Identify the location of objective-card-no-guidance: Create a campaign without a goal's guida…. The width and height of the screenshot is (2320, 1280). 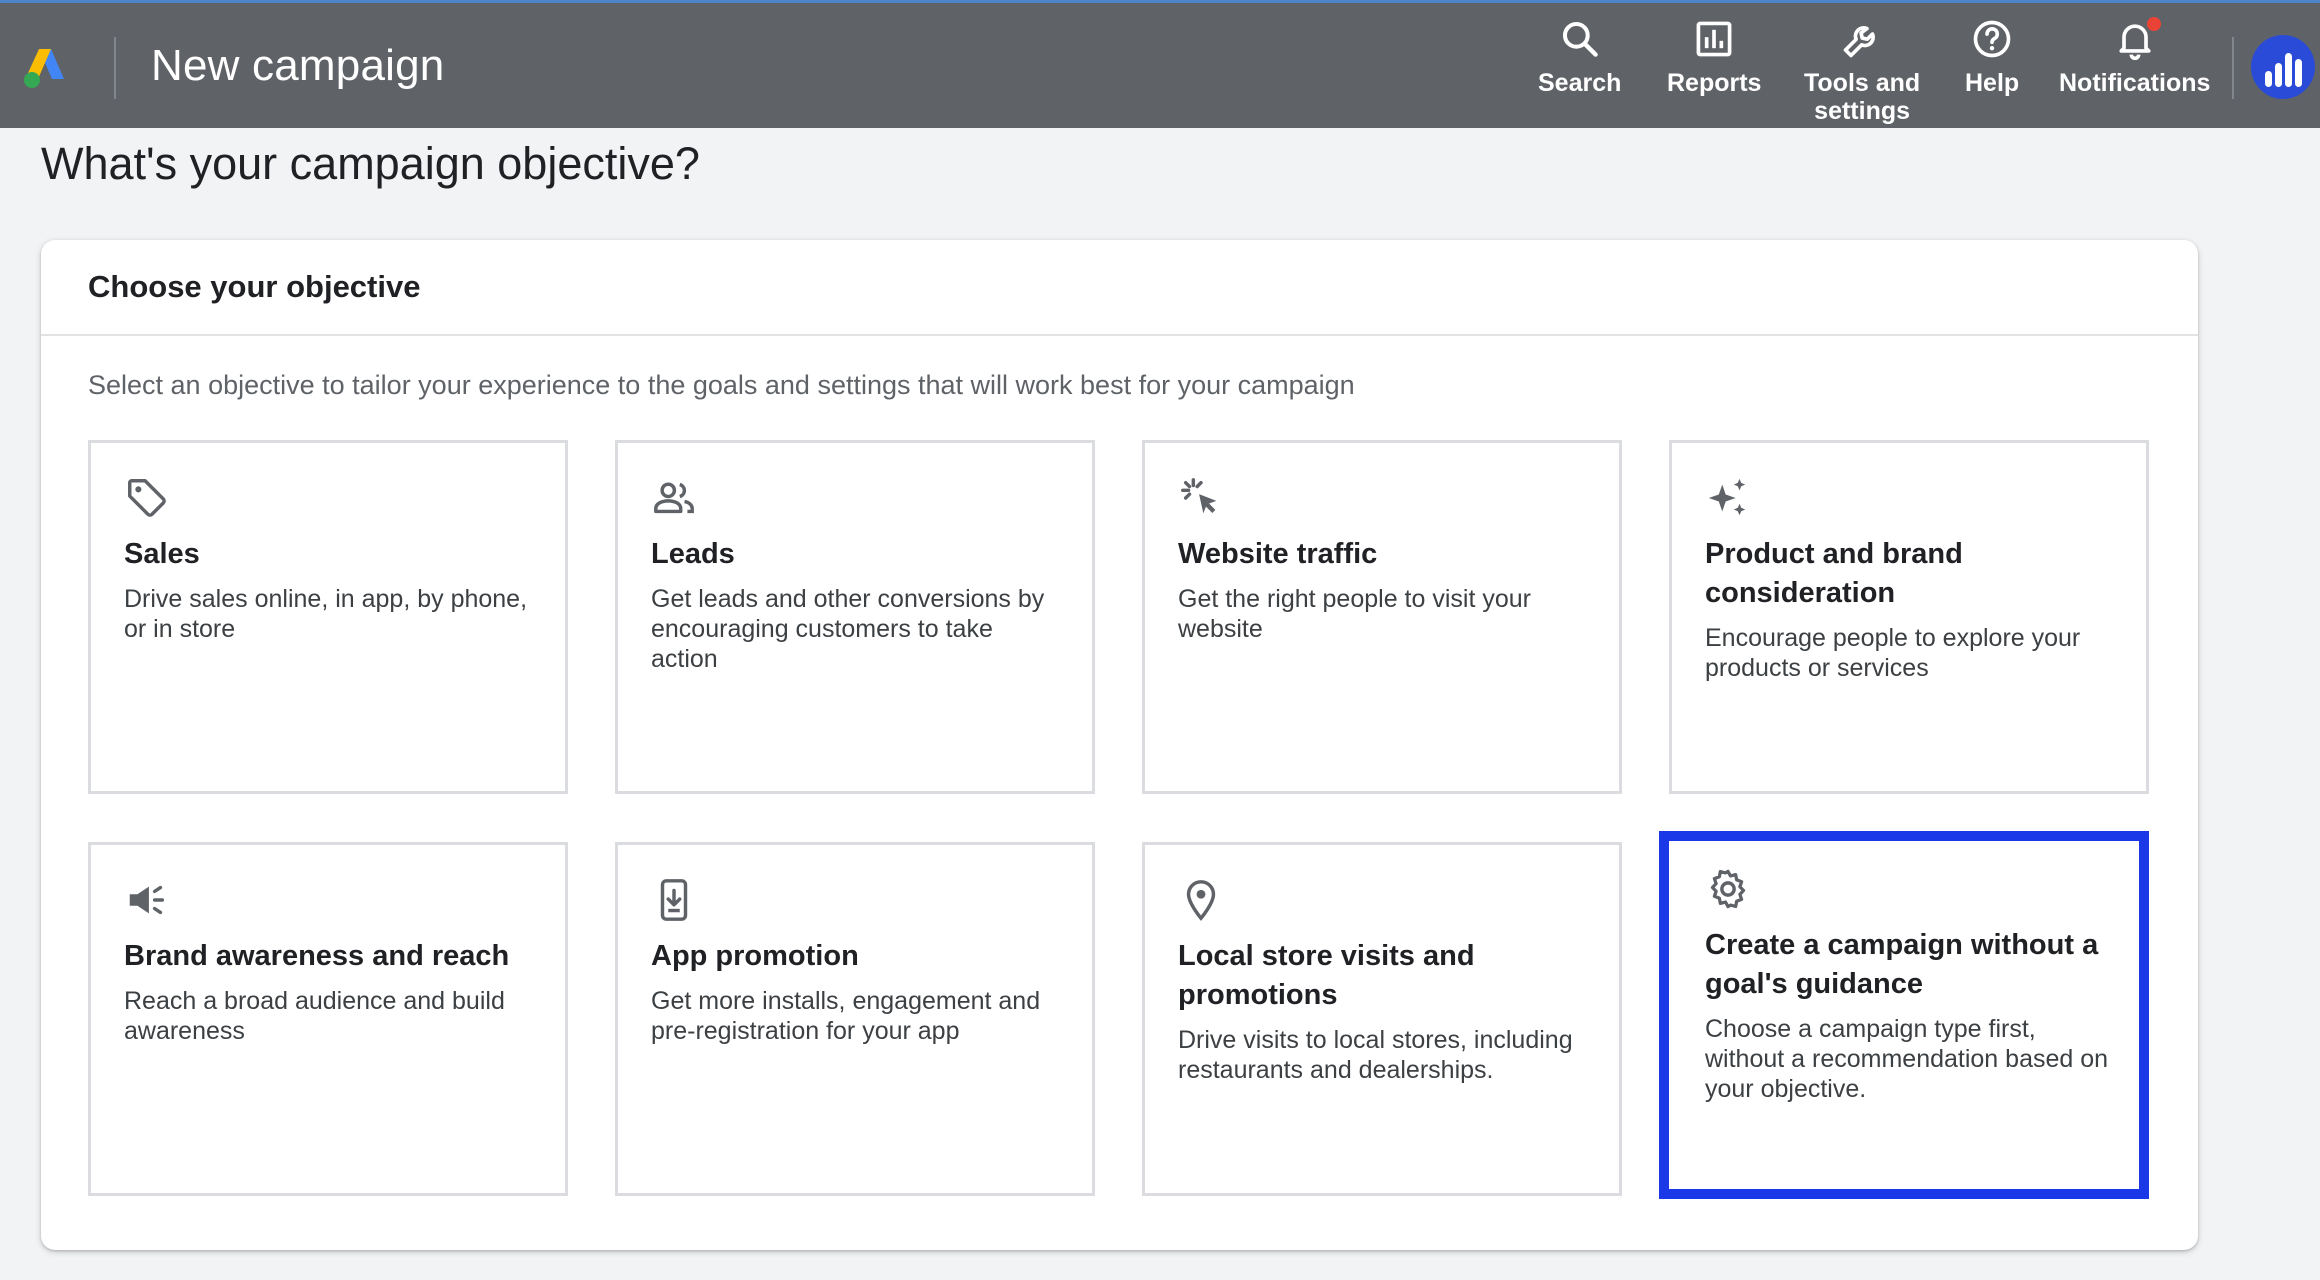
(1904, 1015).